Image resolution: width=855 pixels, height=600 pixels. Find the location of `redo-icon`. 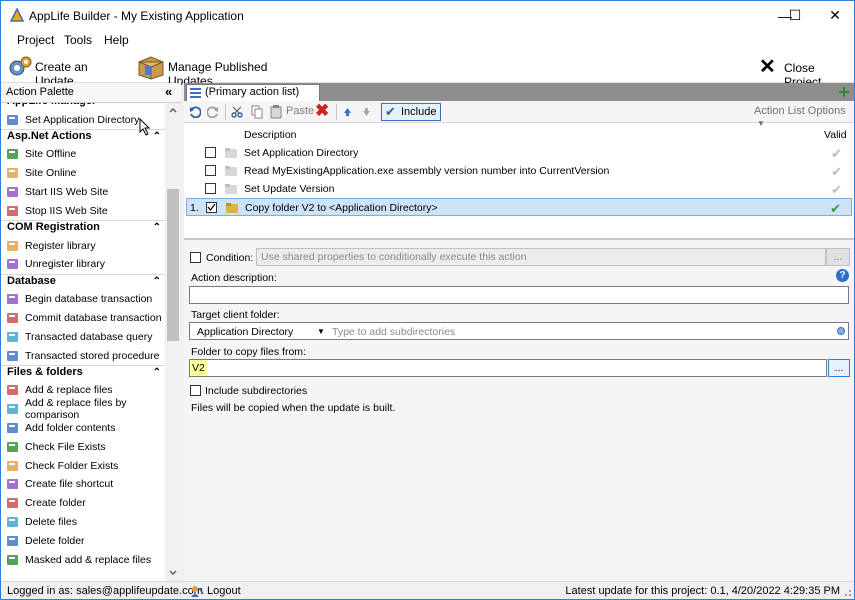

redo-icon is located at coordinates (213, 112).